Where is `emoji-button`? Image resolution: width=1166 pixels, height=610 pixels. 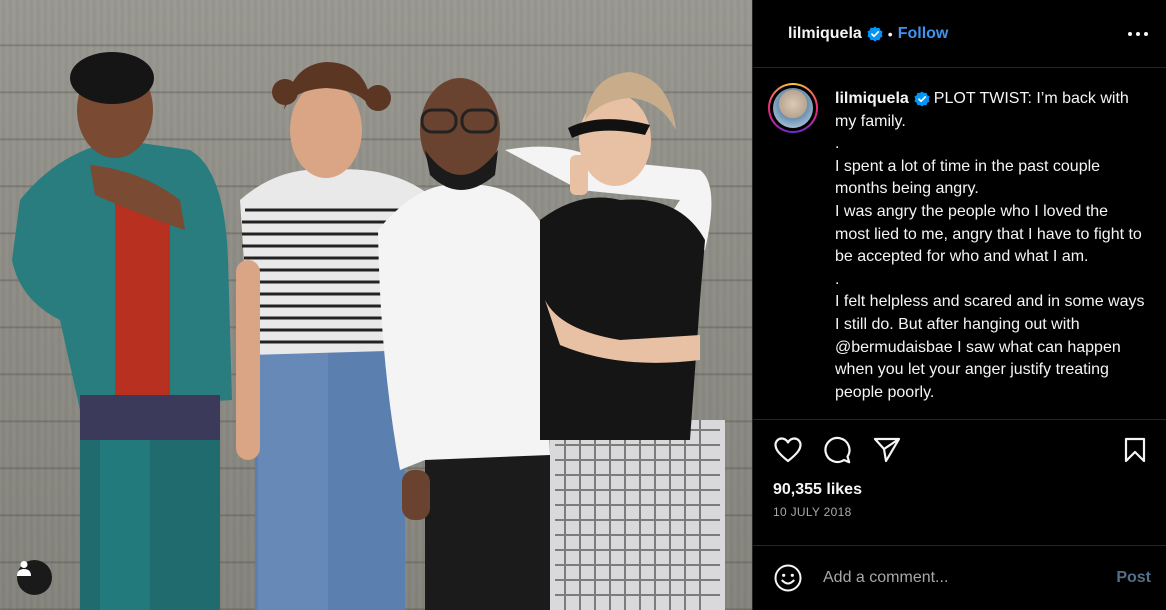
emoji-button is located at coordinates (788, 578).